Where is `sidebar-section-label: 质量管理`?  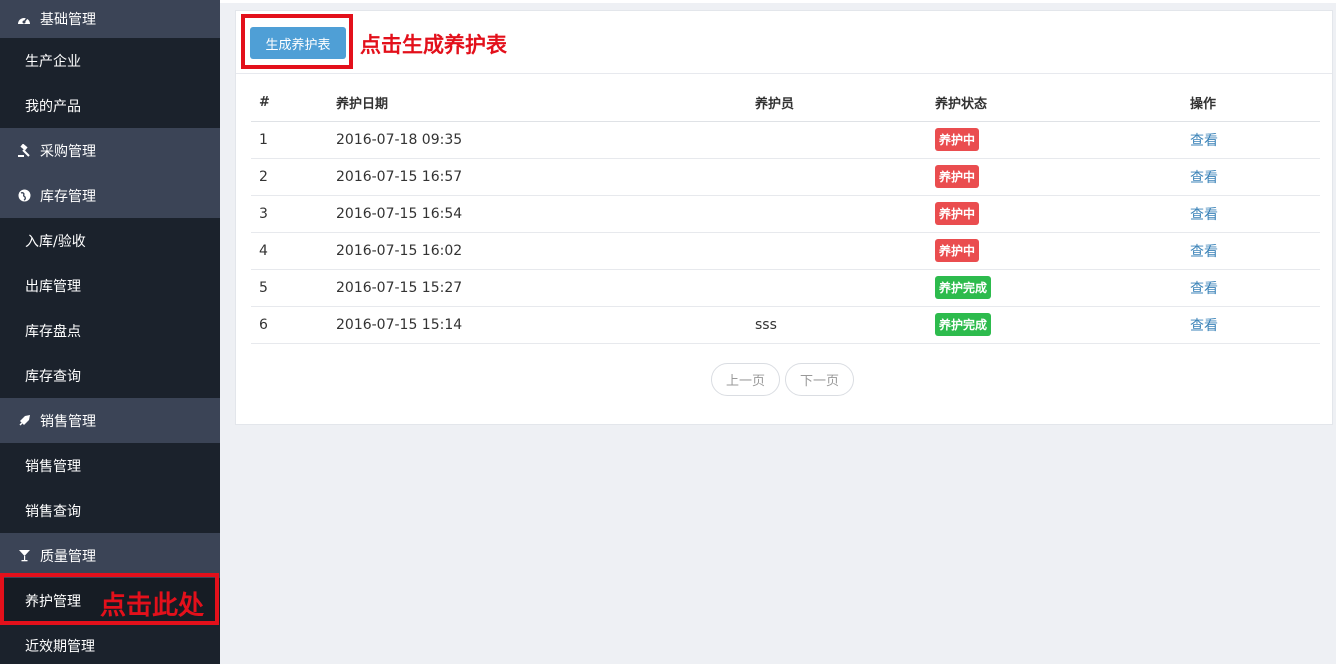
sidebar-section-label: 质量管理 is located at coordinates (68, 556).